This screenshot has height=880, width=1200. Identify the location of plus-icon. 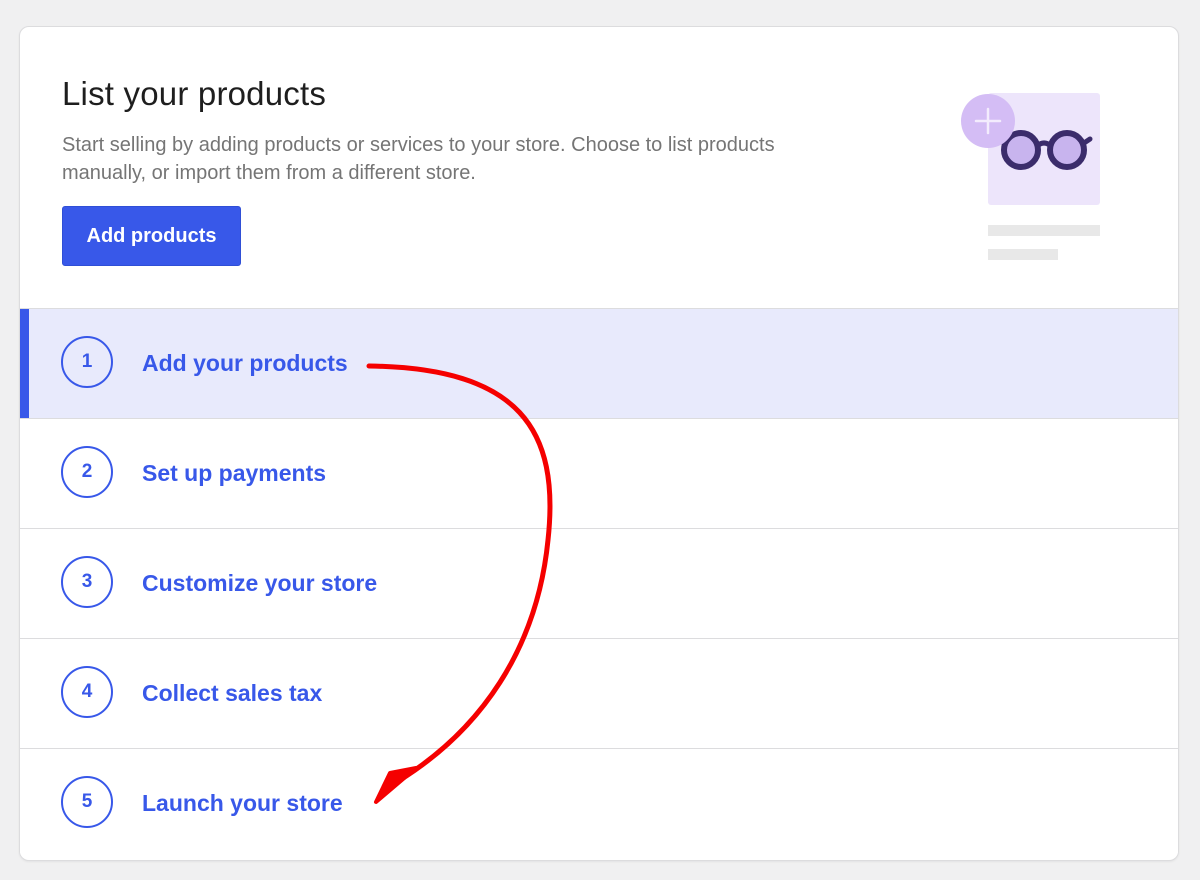
(988, 121).